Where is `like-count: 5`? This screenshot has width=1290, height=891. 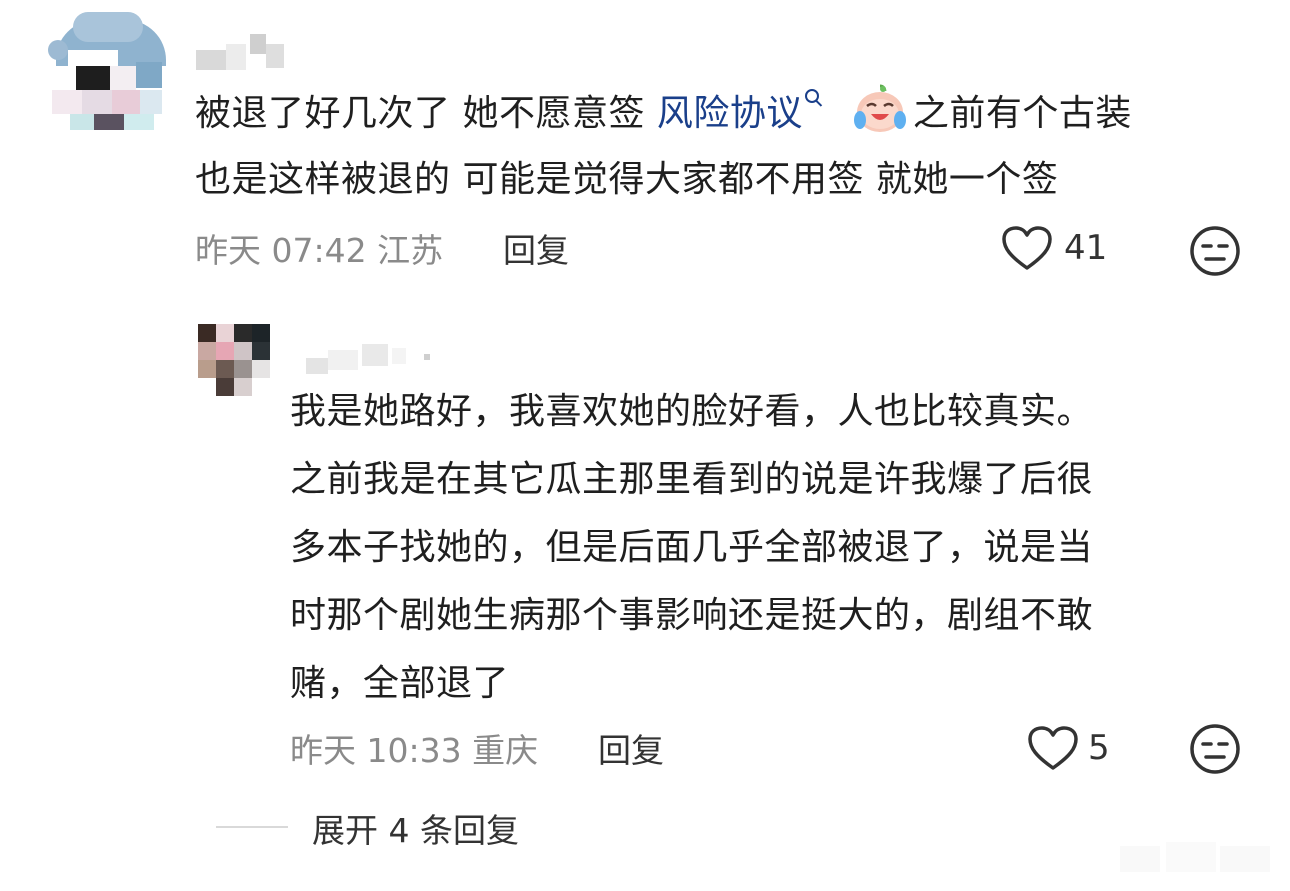
like-count: 5 is located at coordinates (1099, 748).